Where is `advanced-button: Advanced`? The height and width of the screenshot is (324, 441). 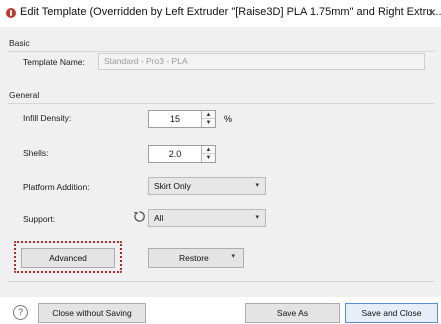 advanced-button: Advanced is located at coordinates (68, 258).